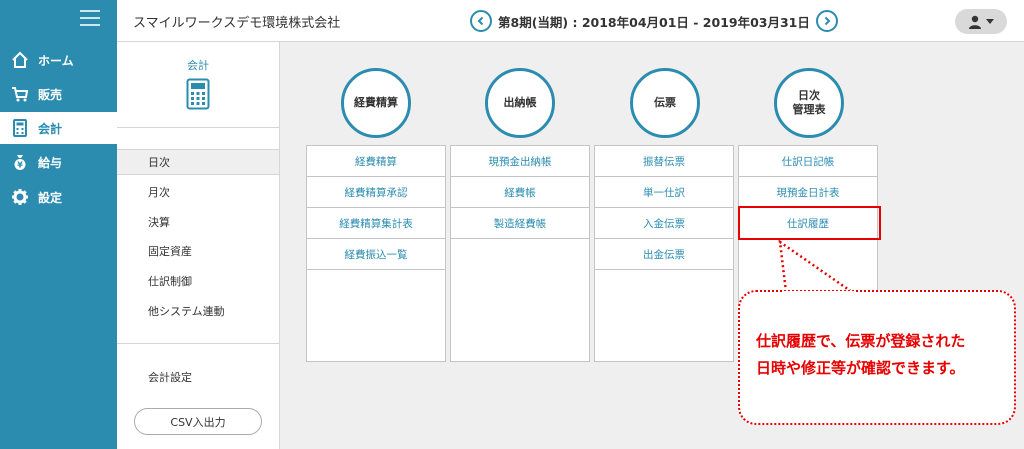  What do you see at coordinates (58, 224) in the screenshot?
I see `sidebar: ホーム 販売 会計 ¥ 給与 設定` at bounding box center [58, 224].